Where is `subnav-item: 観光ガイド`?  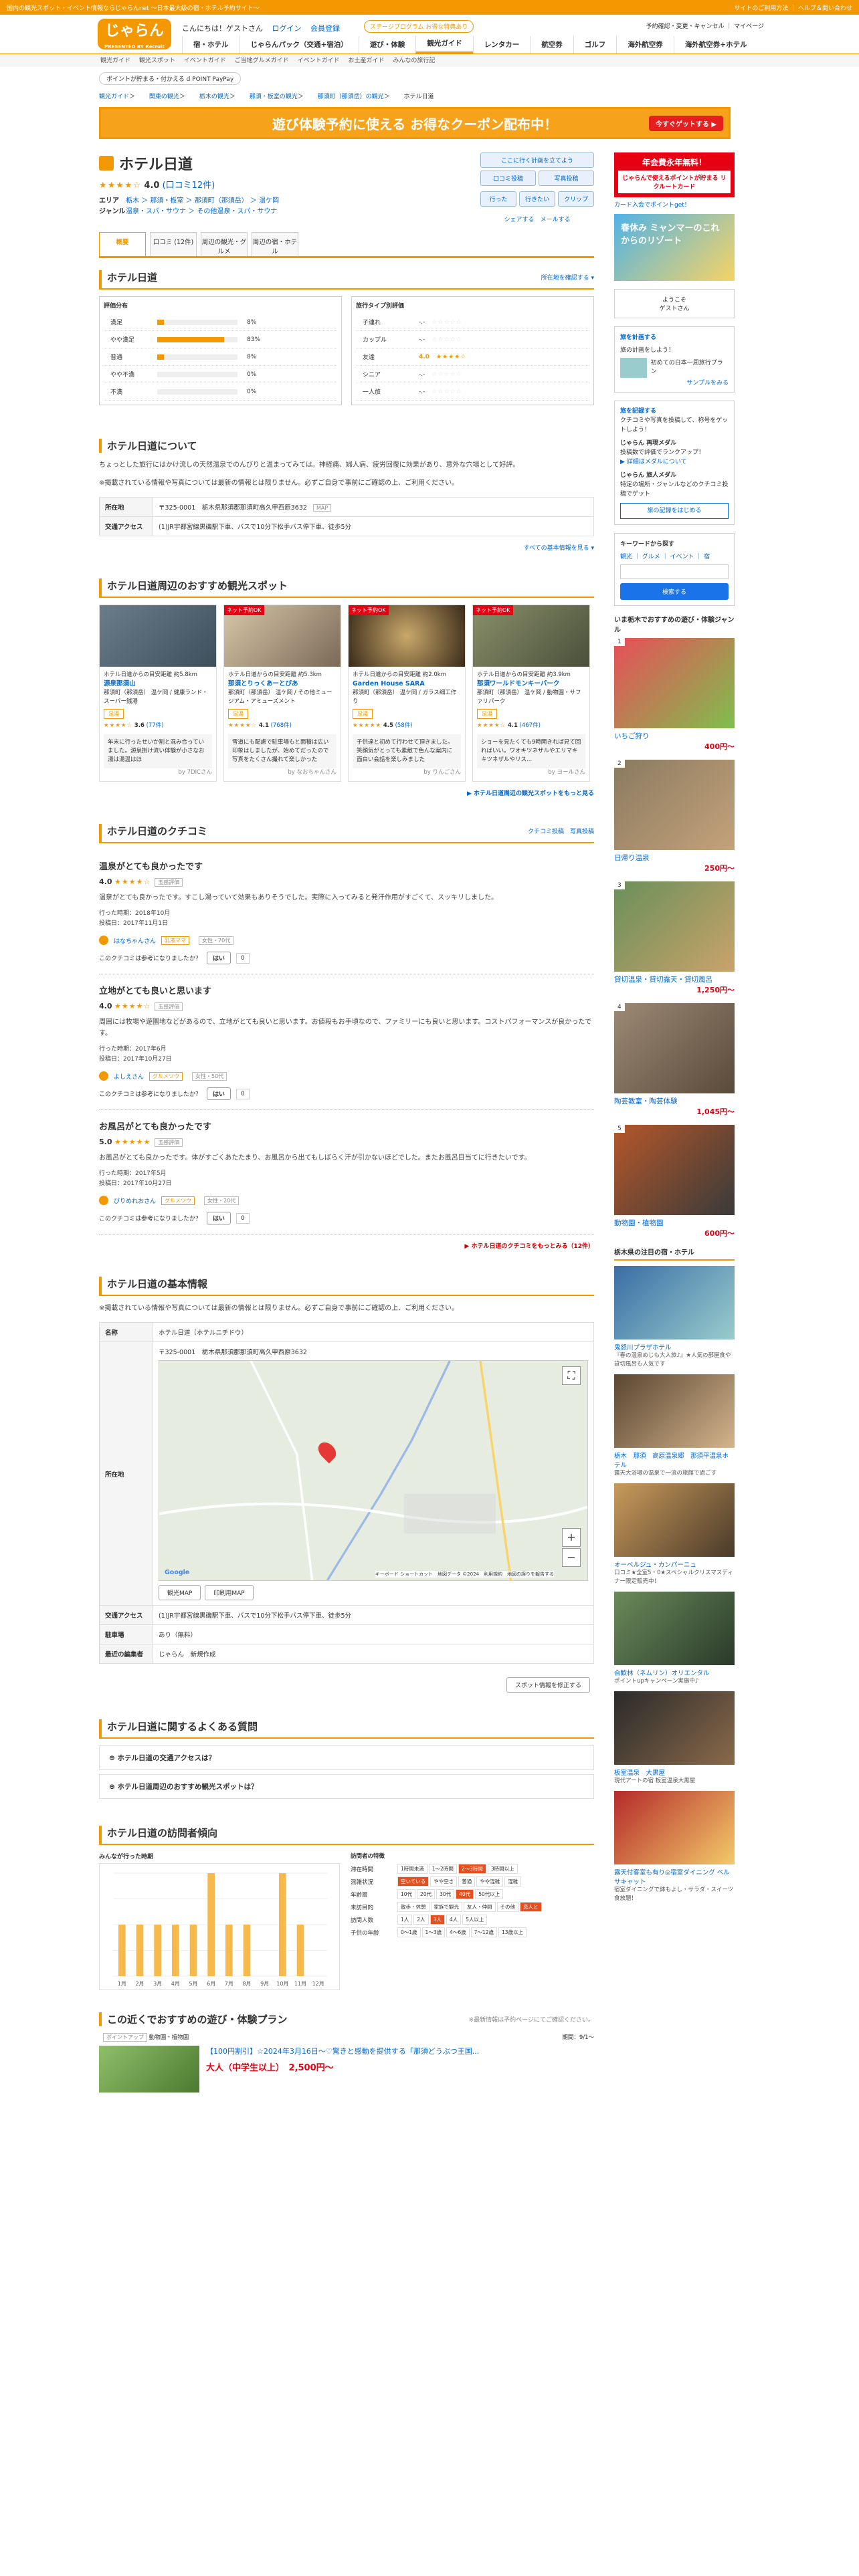 subnav-item: 観光ガイド is located at coordinates (115, 61).